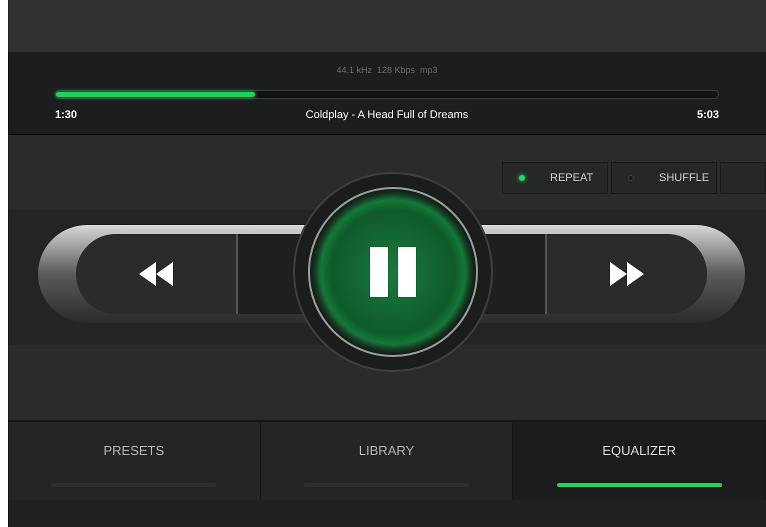 The image size is (766, 527). I want to click on pause-button, so click(393, 272).